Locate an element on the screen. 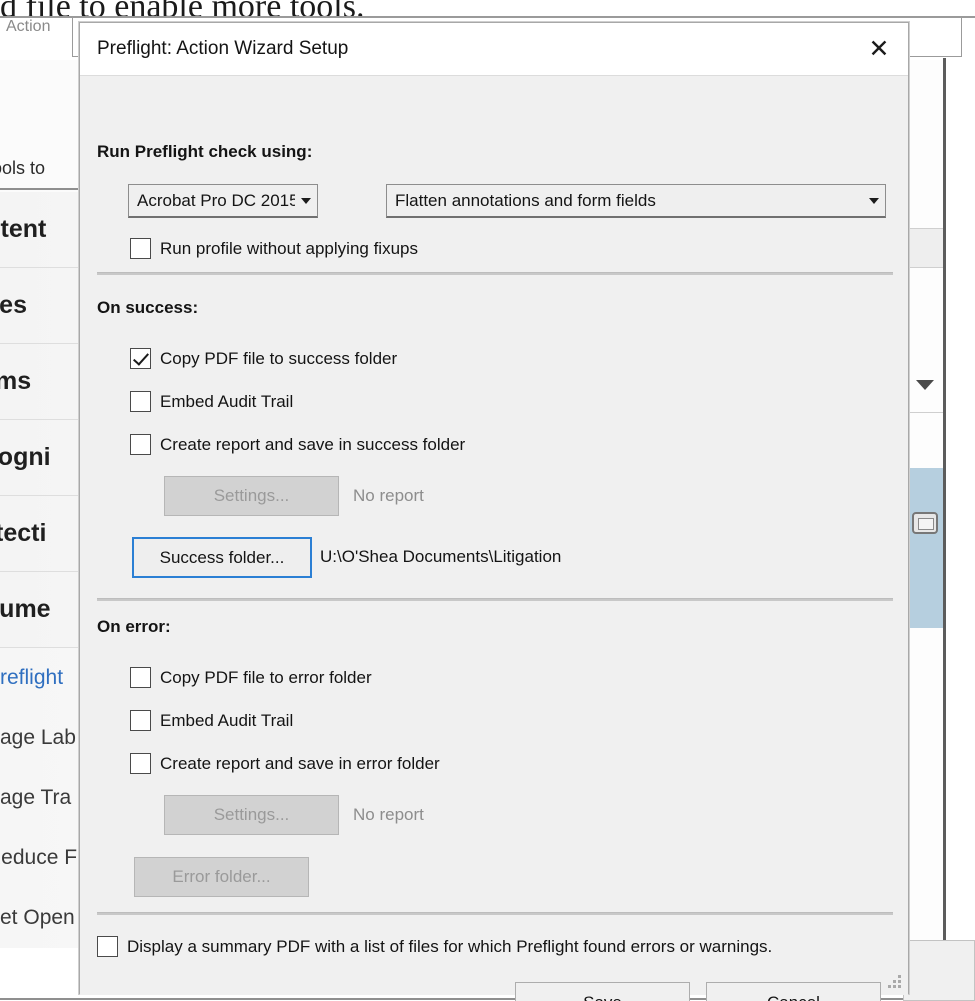  bottom-right-panel is located at coordinates (939, 970).